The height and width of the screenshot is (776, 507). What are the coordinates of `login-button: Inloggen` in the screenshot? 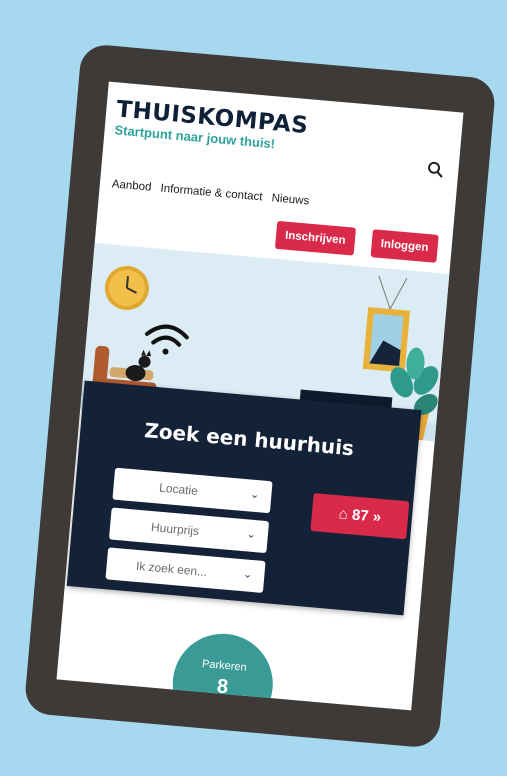 It's located at (404, 246).